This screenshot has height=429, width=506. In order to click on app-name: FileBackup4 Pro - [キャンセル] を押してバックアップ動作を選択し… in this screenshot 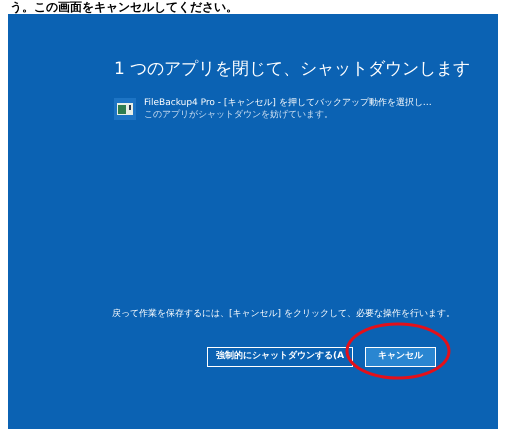, I will do `click(288, 103)`.